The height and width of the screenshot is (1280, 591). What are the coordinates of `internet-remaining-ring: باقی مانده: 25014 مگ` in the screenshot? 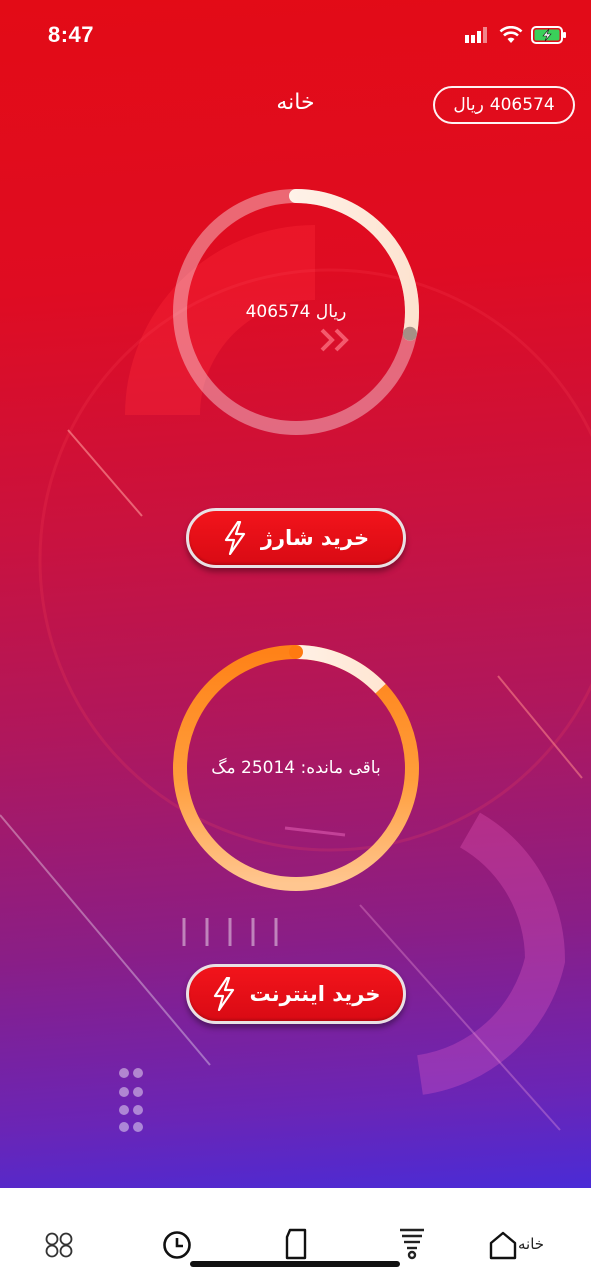 It's located at (296, 768).